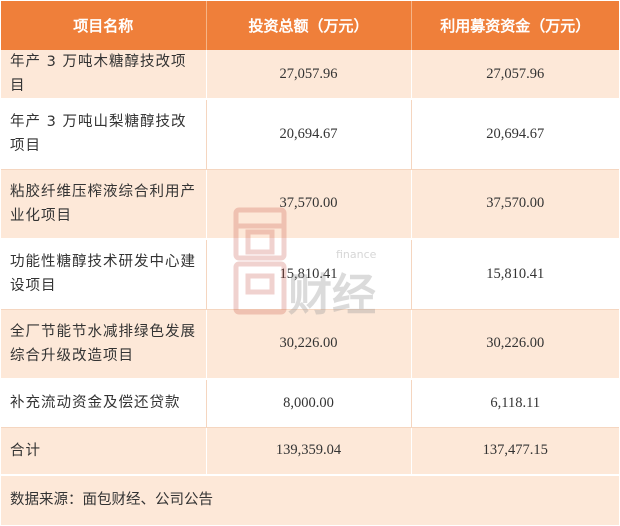 The image size is (620, 526). I want to click on cell-total-investment: 8,000.00, so click(309, 403).